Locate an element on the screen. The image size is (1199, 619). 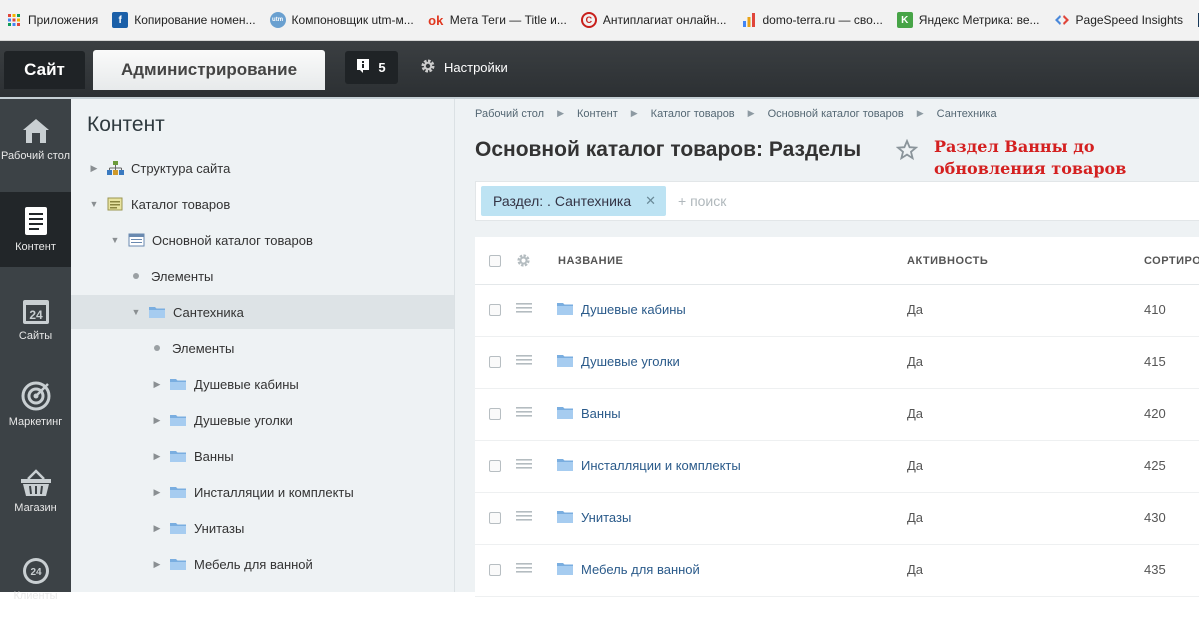
bookmark-pagespeed: PageSpeed Insights is located at coordinates (1118, 20).